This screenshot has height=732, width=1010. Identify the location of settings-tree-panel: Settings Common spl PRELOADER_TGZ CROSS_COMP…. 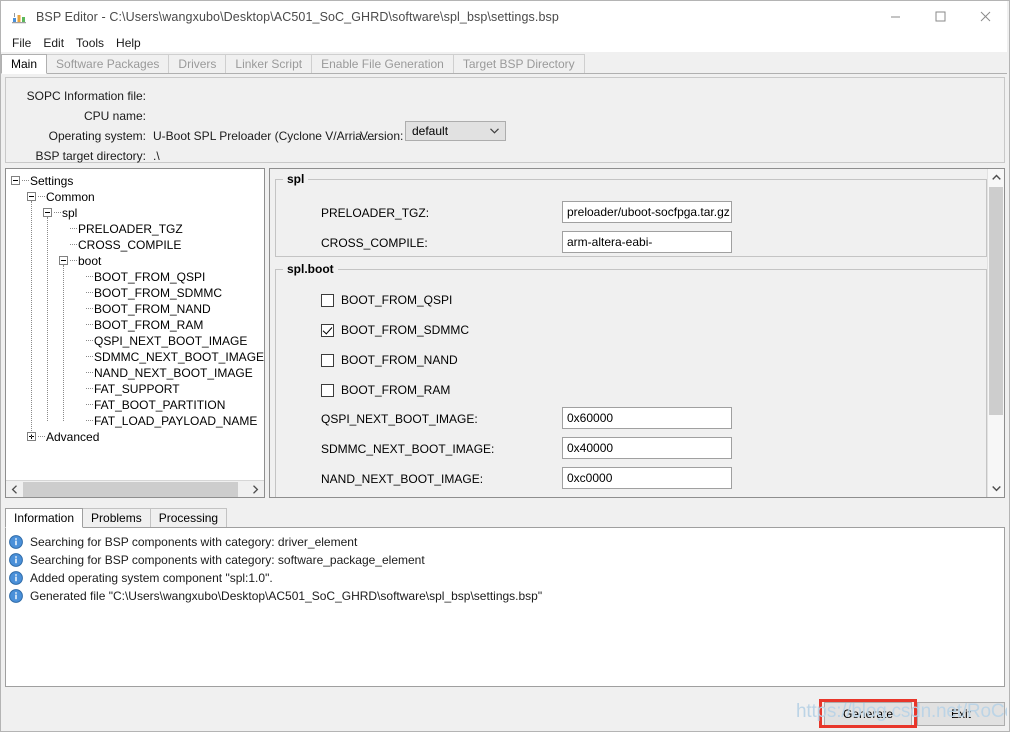
(135, 333).